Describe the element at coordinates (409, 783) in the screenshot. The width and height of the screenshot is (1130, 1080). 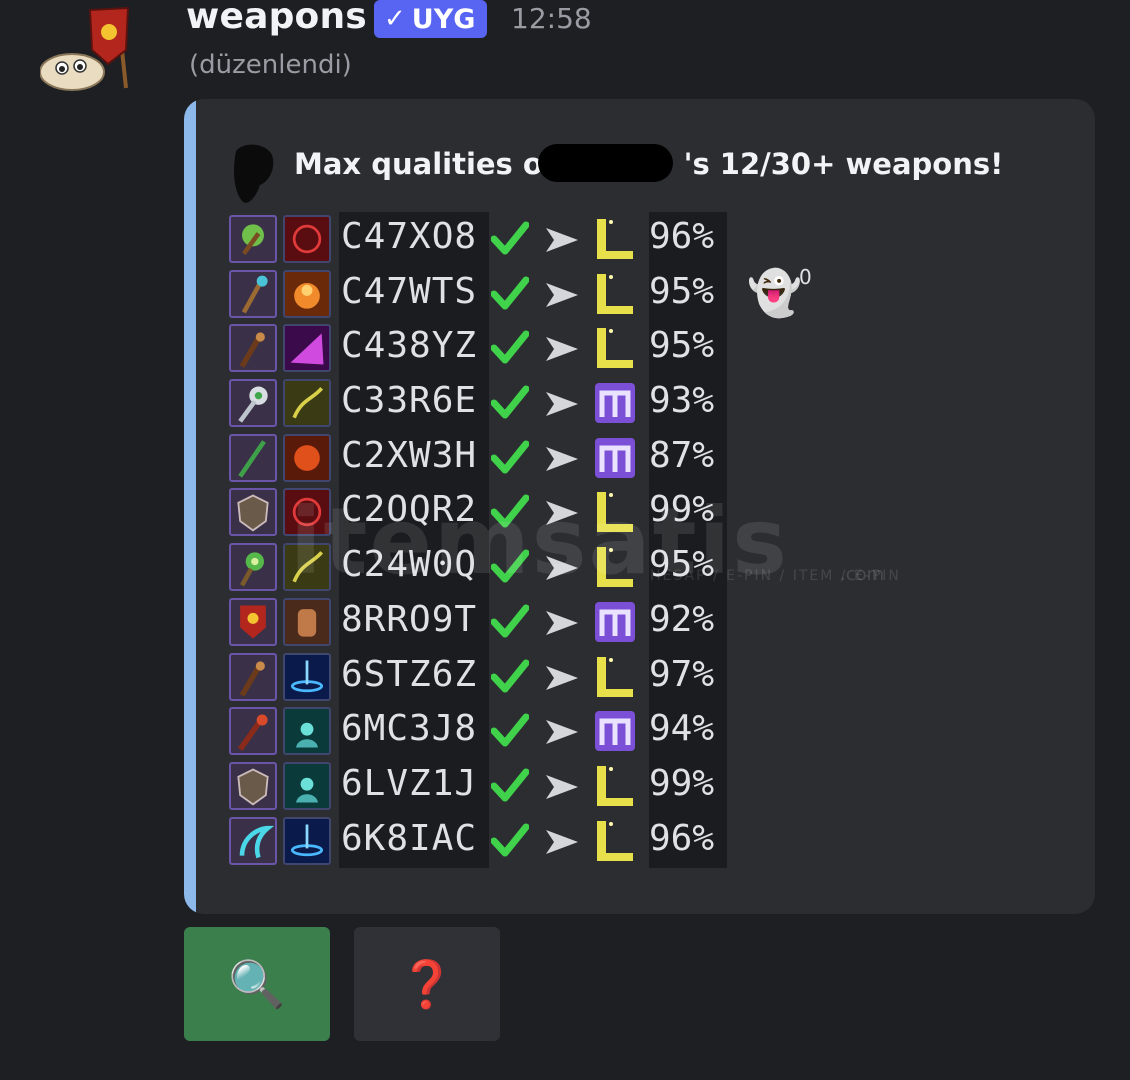
I see `weapon-code: 6LVZ1J` at that location.